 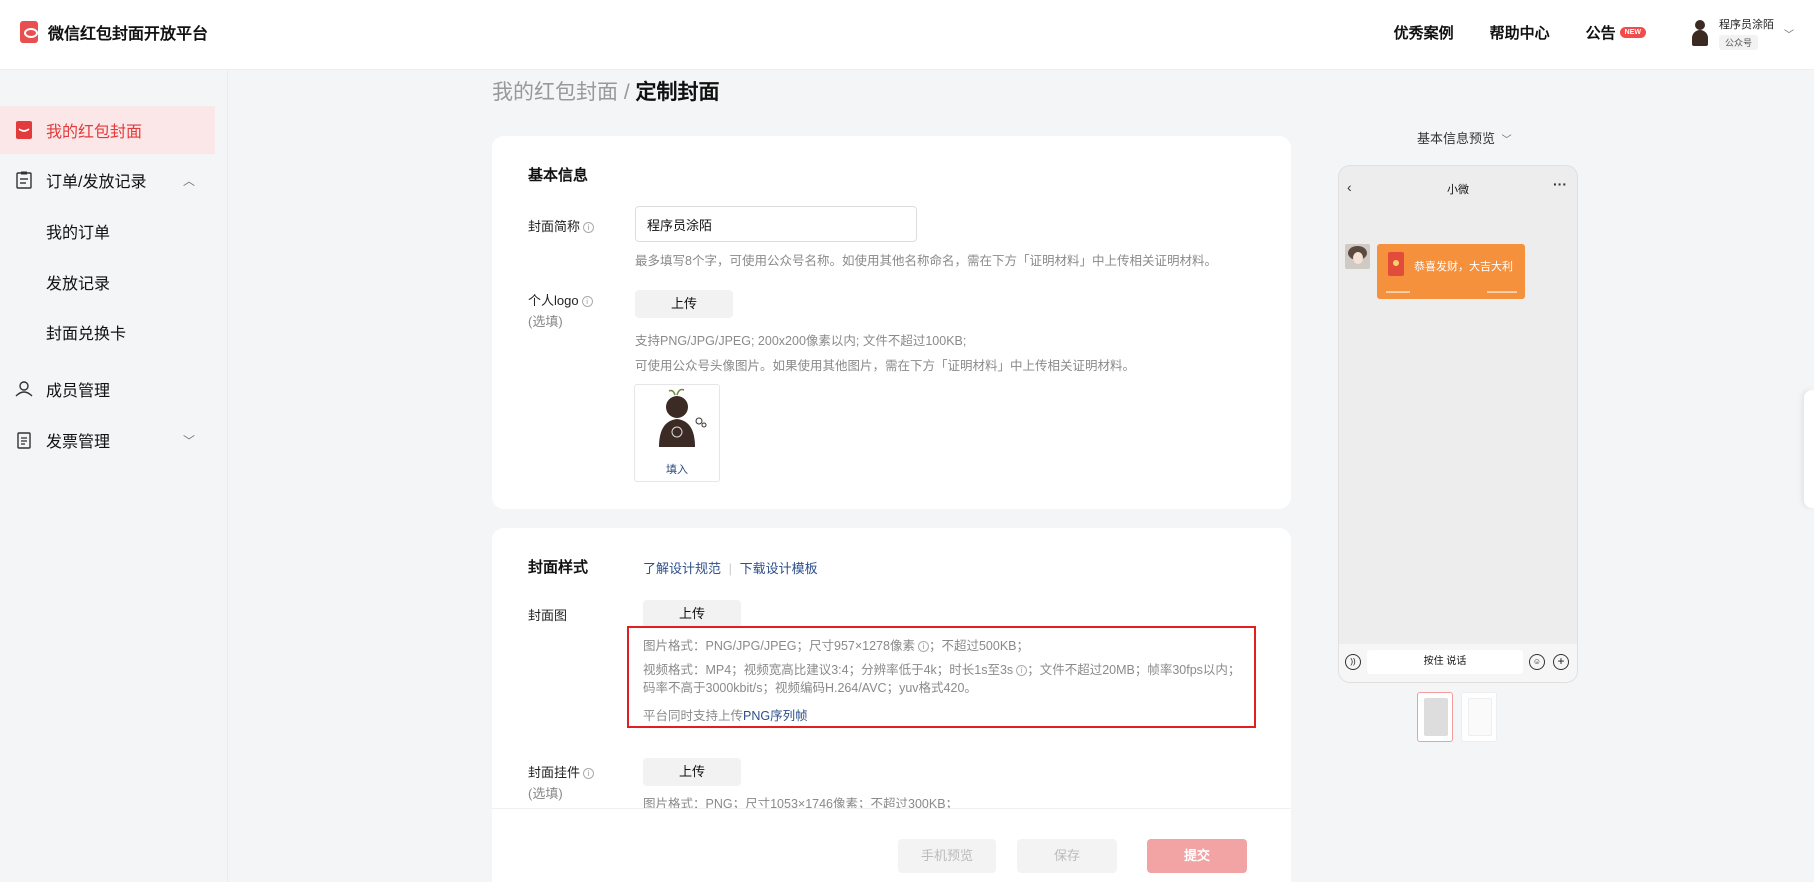 I want to click on chat-input-bar: )) 按住 说话 ☺ +, so click(x=1458, y=663).